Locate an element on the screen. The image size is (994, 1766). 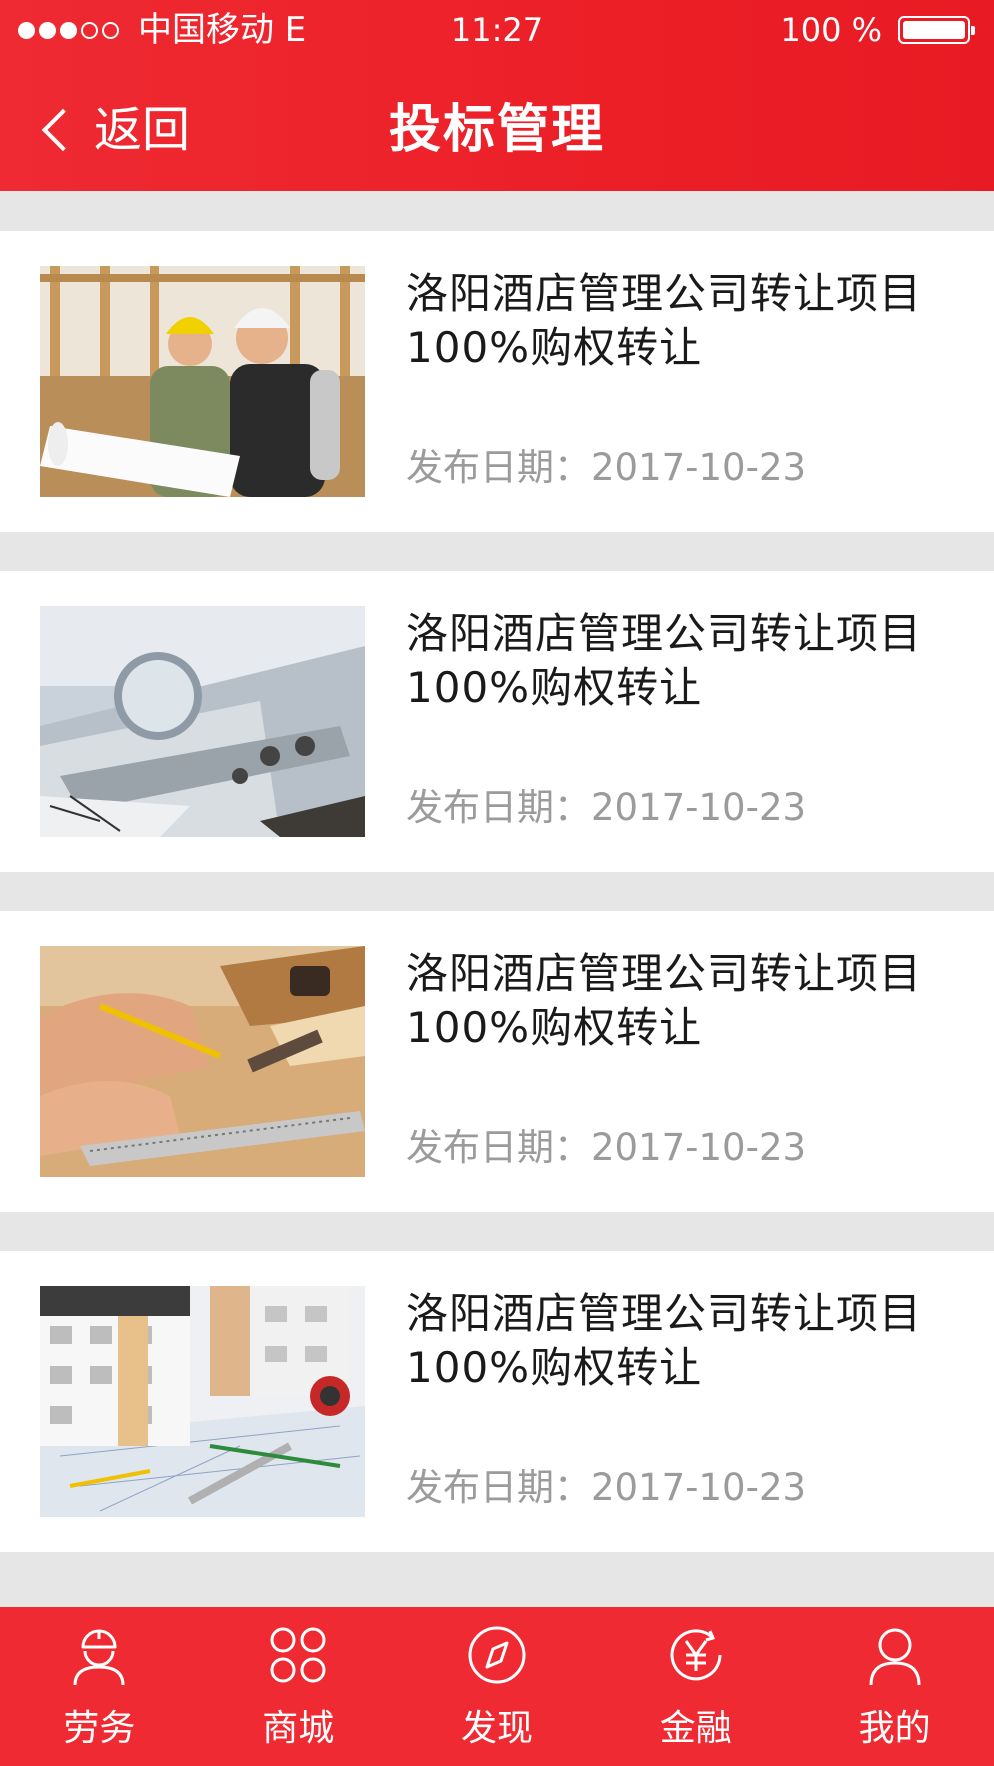
tab-finance: 金融 is located at coordinates (695, 1686).